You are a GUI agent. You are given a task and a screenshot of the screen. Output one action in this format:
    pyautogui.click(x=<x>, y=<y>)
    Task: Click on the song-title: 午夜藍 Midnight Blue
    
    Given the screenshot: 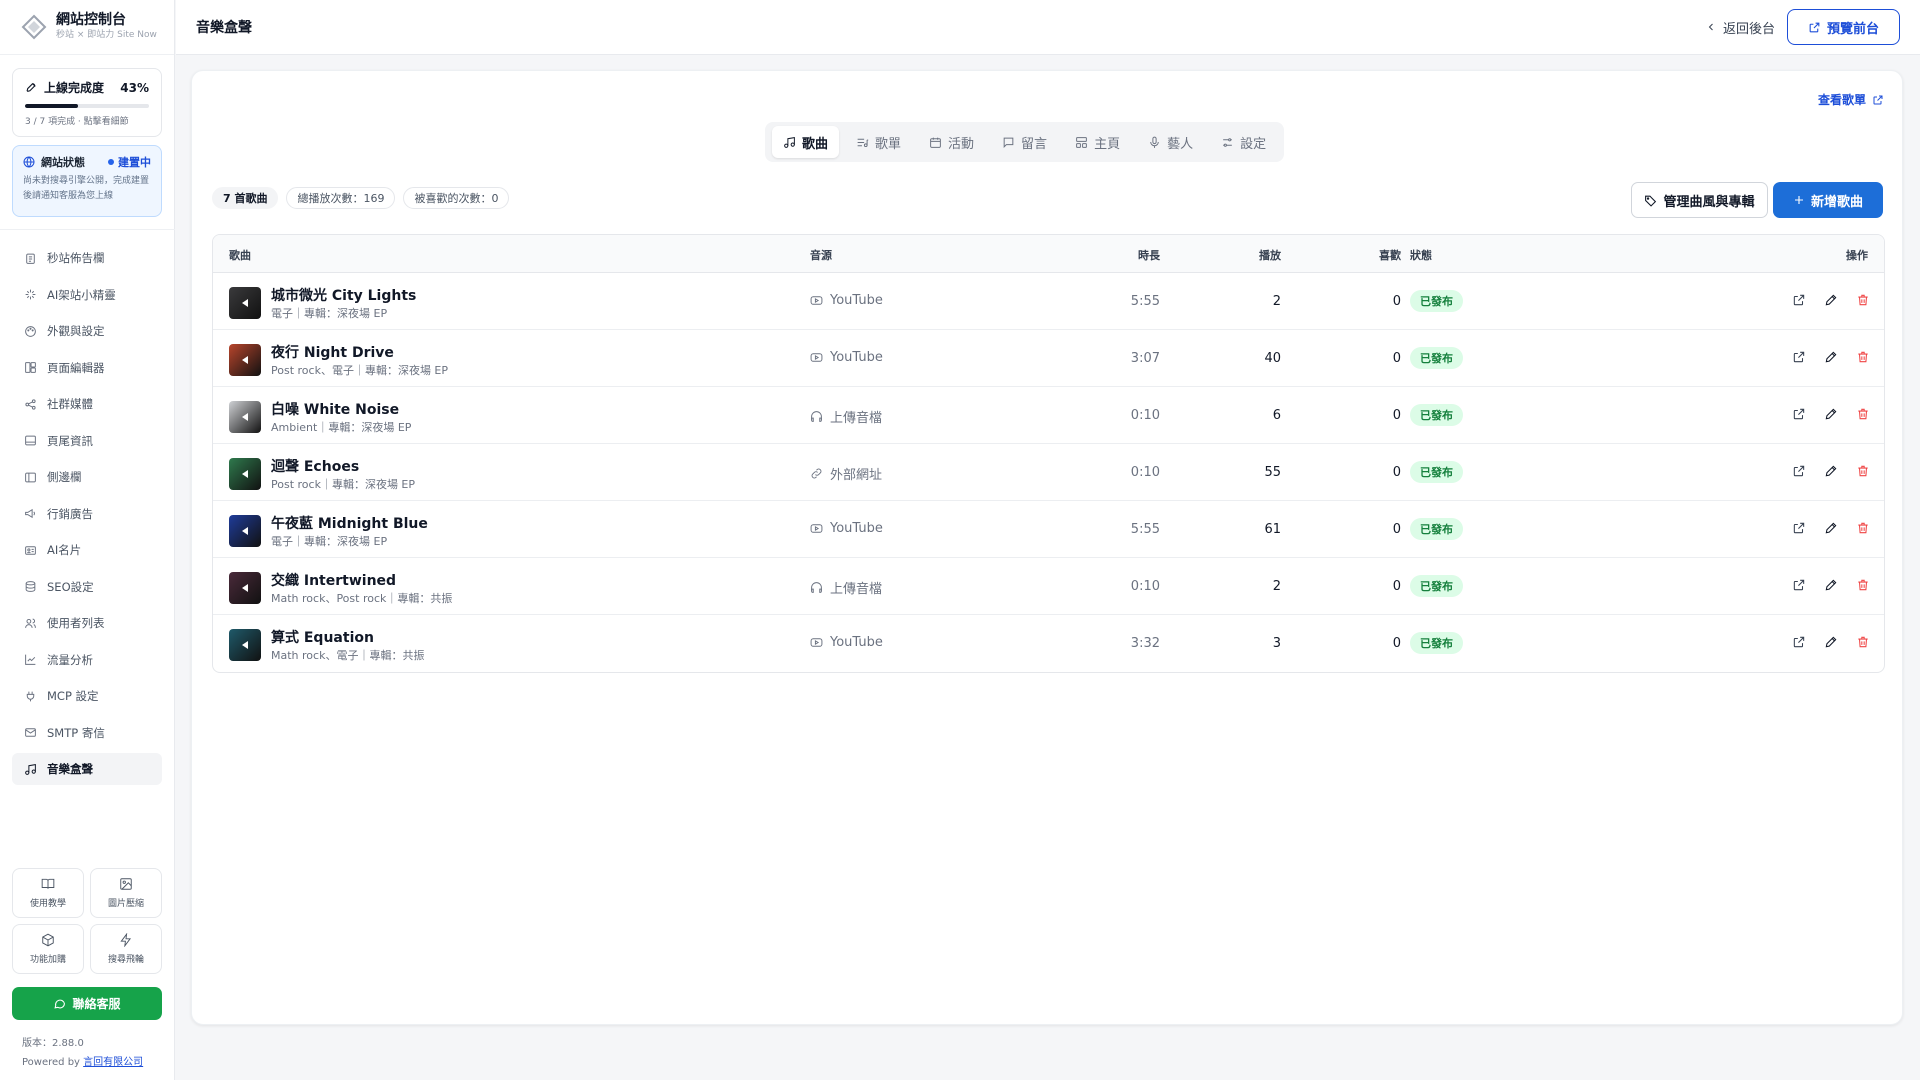 What is the action you would take?
    pyautogui.click(x=349, y=524)
    